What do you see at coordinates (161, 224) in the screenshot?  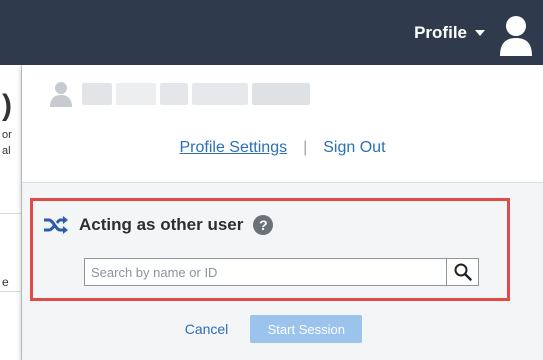 I see `acting-as-title: Acting as other user` at bounding box center [161, 224].